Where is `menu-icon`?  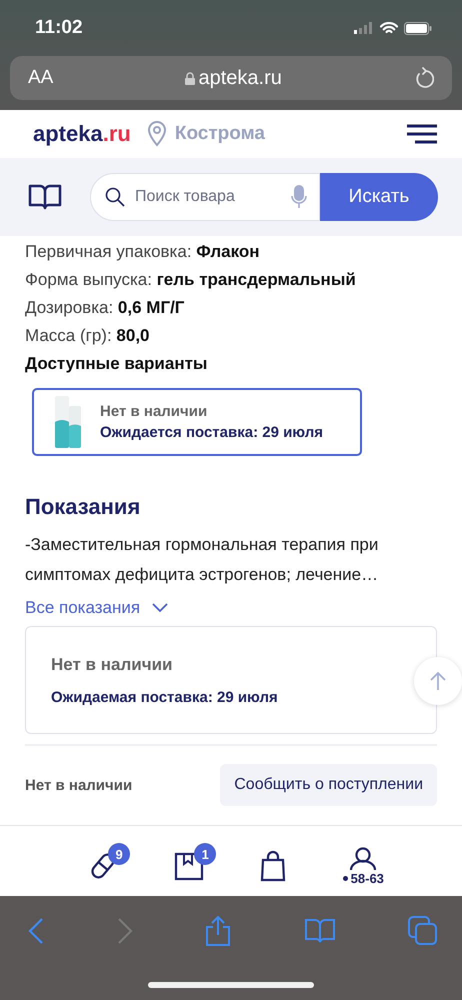
menu-icon is located at coordinates (422, 134).